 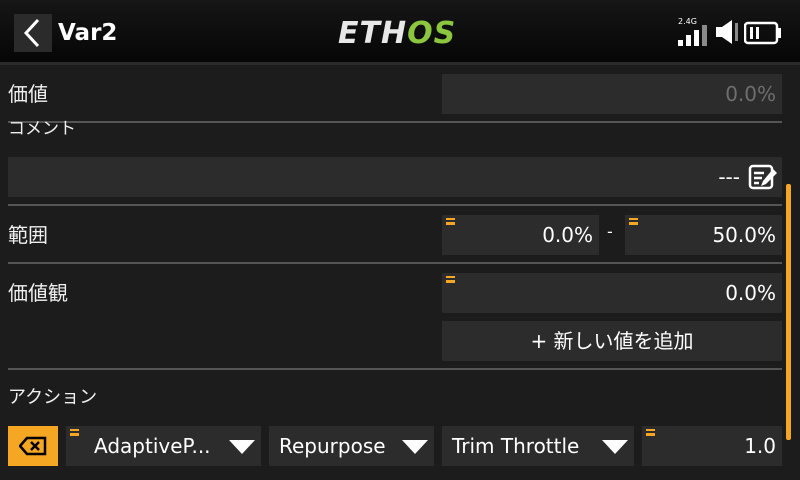 I want to click on speaker-icon, so click(x=728, y=34).